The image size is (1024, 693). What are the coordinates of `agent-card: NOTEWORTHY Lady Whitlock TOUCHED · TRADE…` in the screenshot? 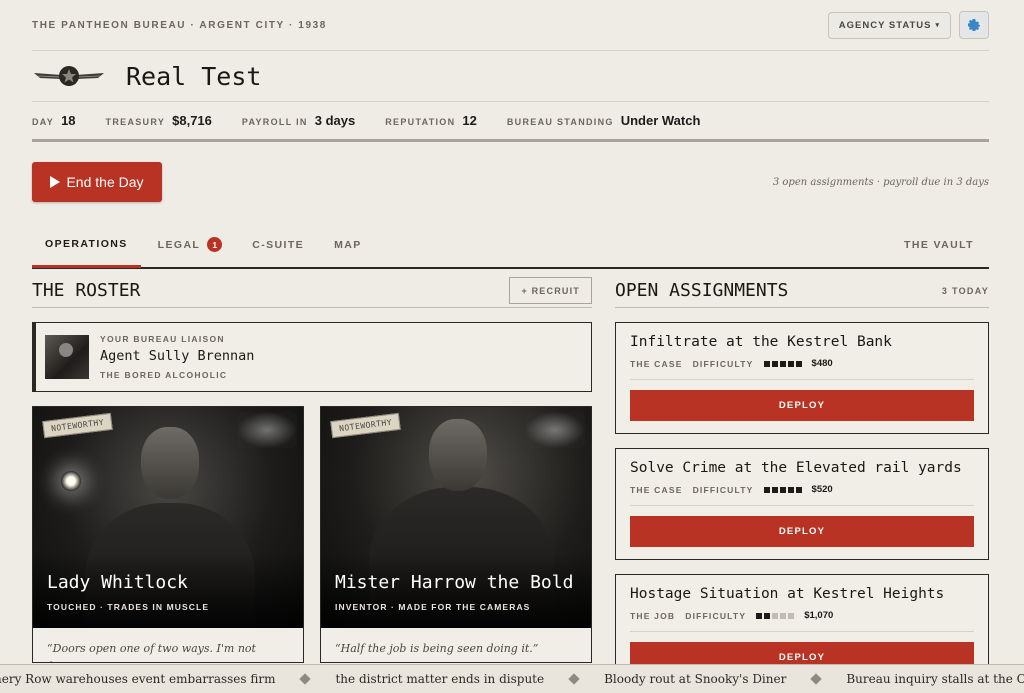 It's located at (168, 534).